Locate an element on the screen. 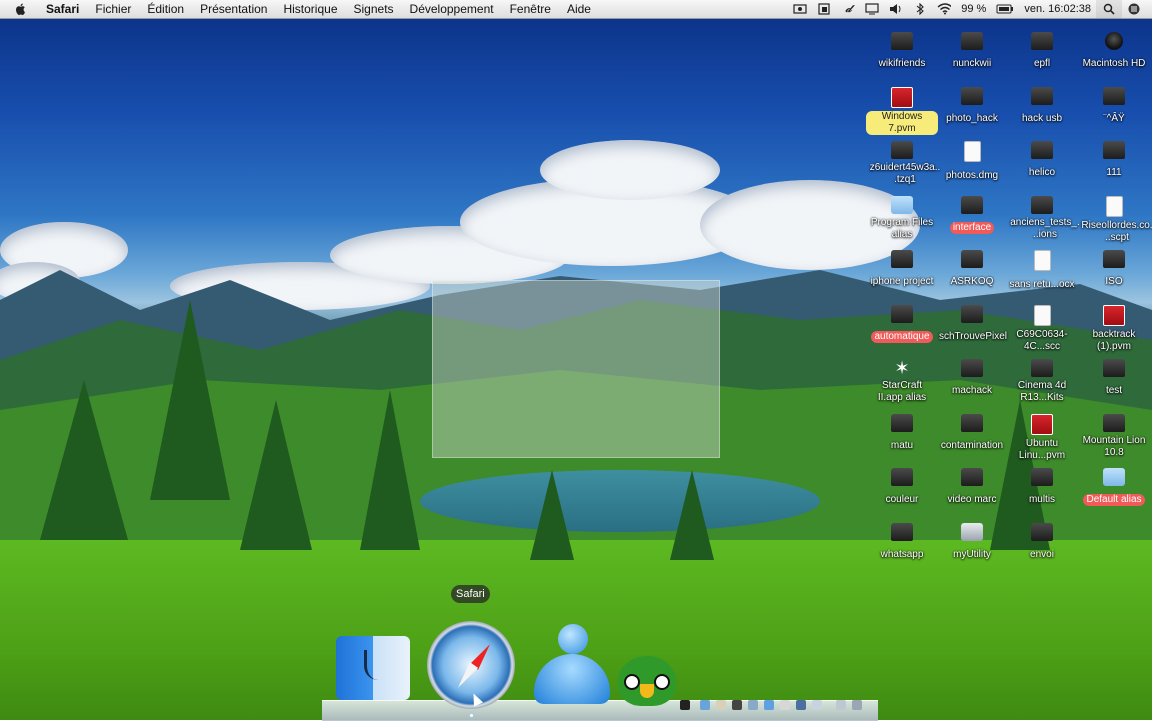  menu-fenetre: Fenêtre is located at coordinates (530, 9).